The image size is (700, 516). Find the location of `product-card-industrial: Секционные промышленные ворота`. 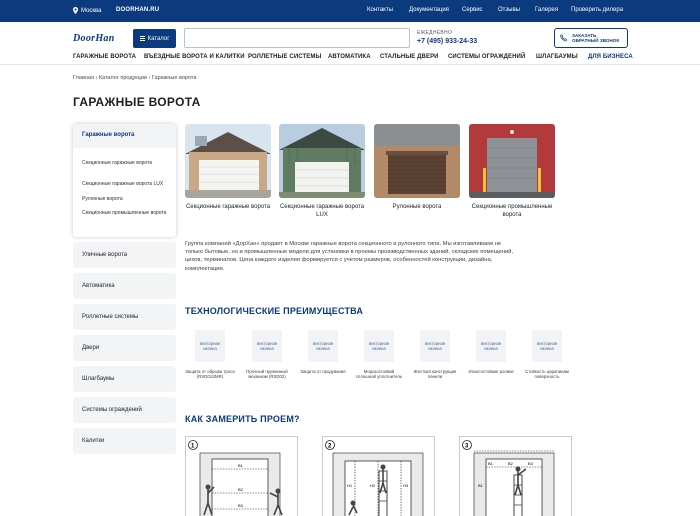

product-card-industrial: Секционные промышленные ворота is located at coordinates (512, 171).